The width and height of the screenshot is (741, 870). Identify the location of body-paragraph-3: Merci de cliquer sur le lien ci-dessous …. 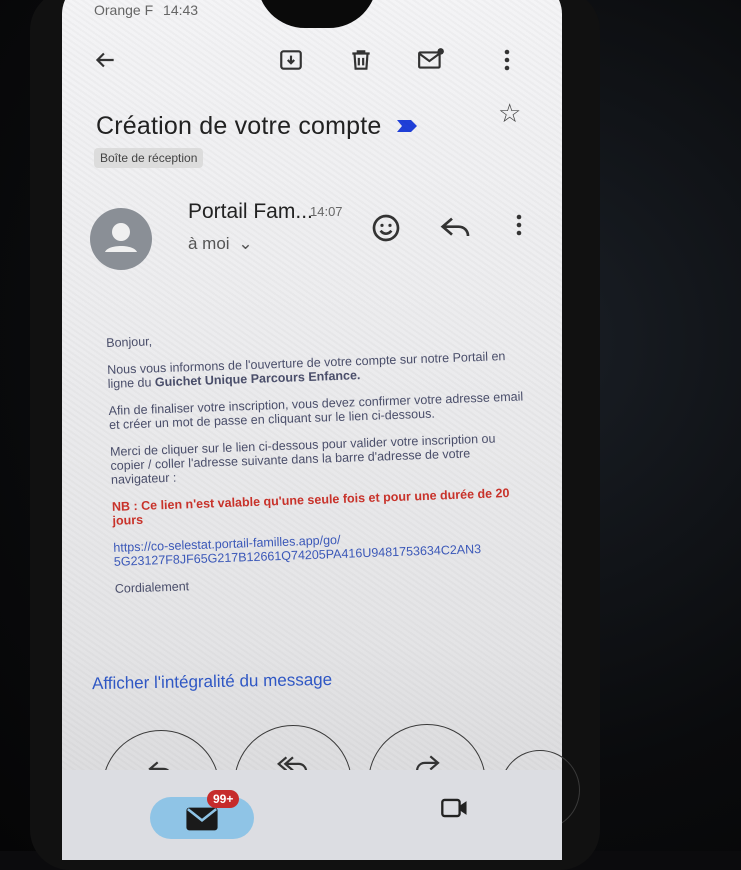
(302, 459).